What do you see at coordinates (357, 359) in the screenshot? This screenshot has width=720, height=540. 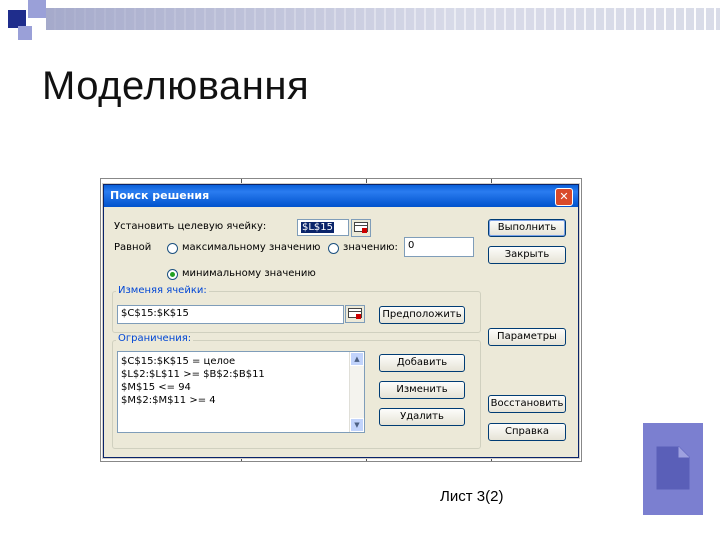 I see `scroll-up-icon: ▲` at bounding box center [357, 359].